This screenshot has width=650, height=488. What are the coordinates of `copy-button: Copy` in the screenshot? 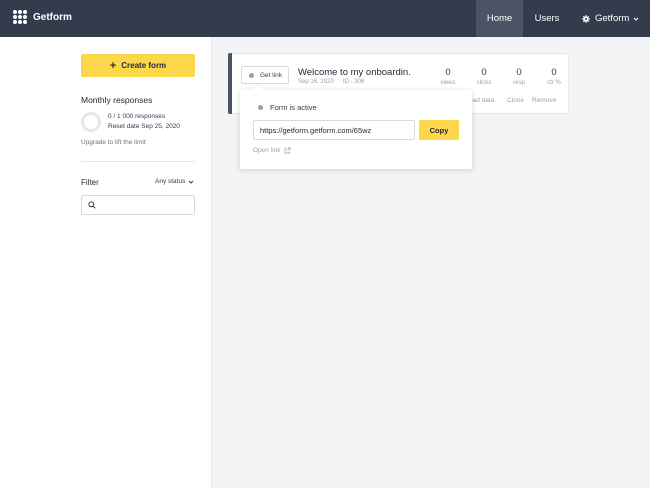 It's located at (439, 130).